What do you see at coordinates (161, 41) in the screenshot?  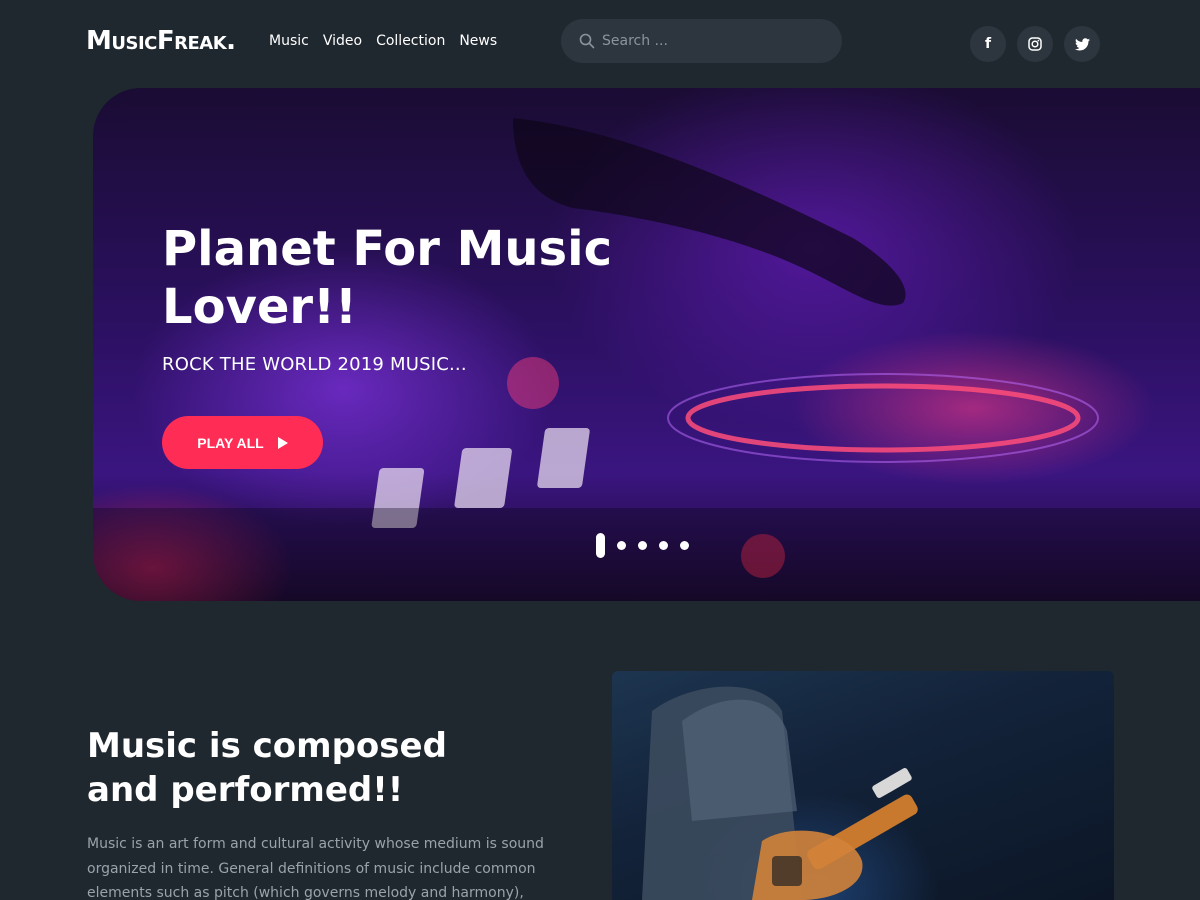 I see `site-logo: MusicFreak.` at bounding box center [161, 41].